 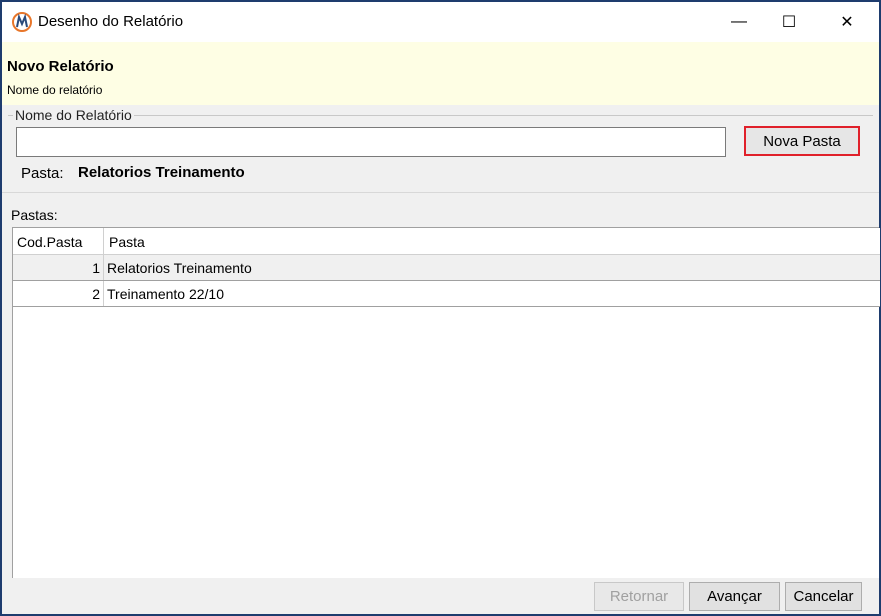 What do you see at coordinates (446, 294) in the screenshot?
I see `table-row: 2 Treinamento 22/10` at bounding box center [446, 294].